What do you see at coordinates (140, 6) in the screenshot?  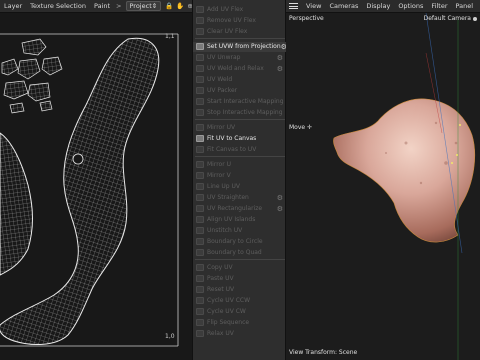 I see `projection-select-value: Project` at bounding box center [140, 6].